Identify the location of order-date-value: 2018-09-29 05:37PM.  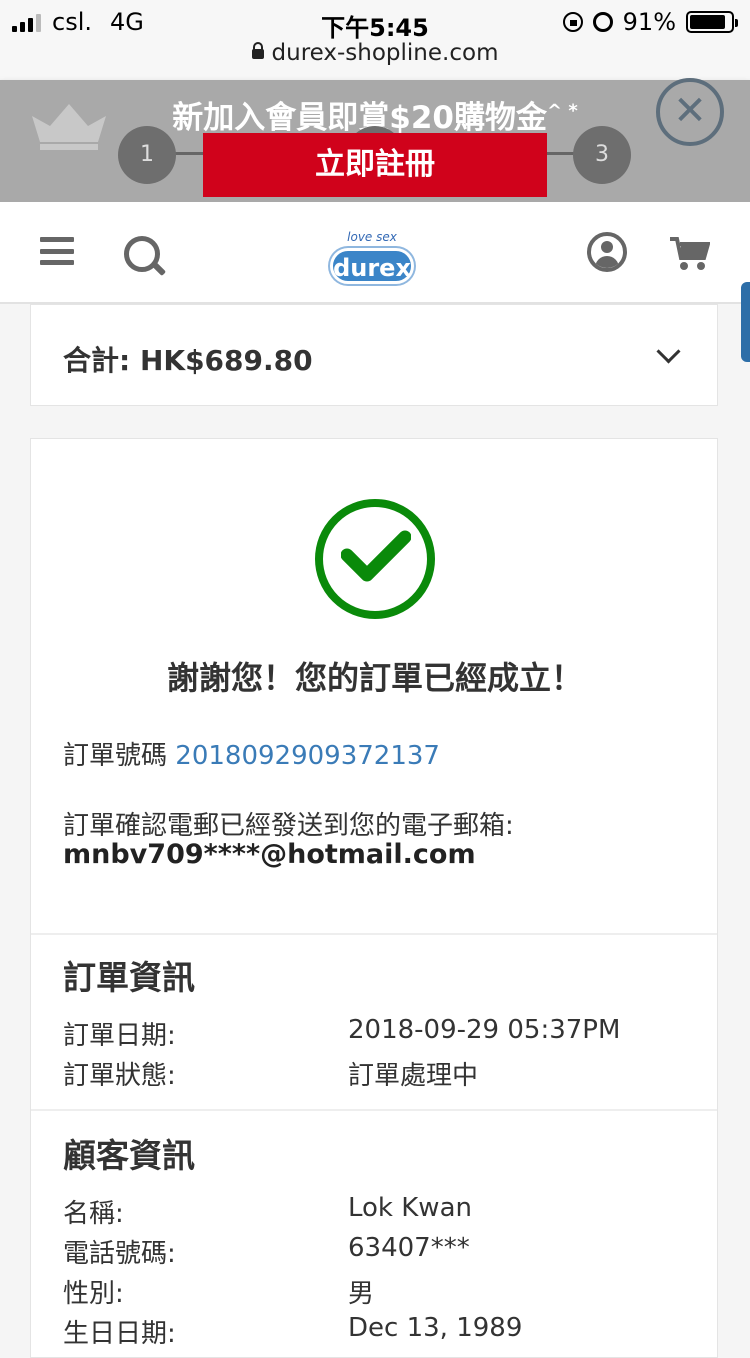
(484, 1030).